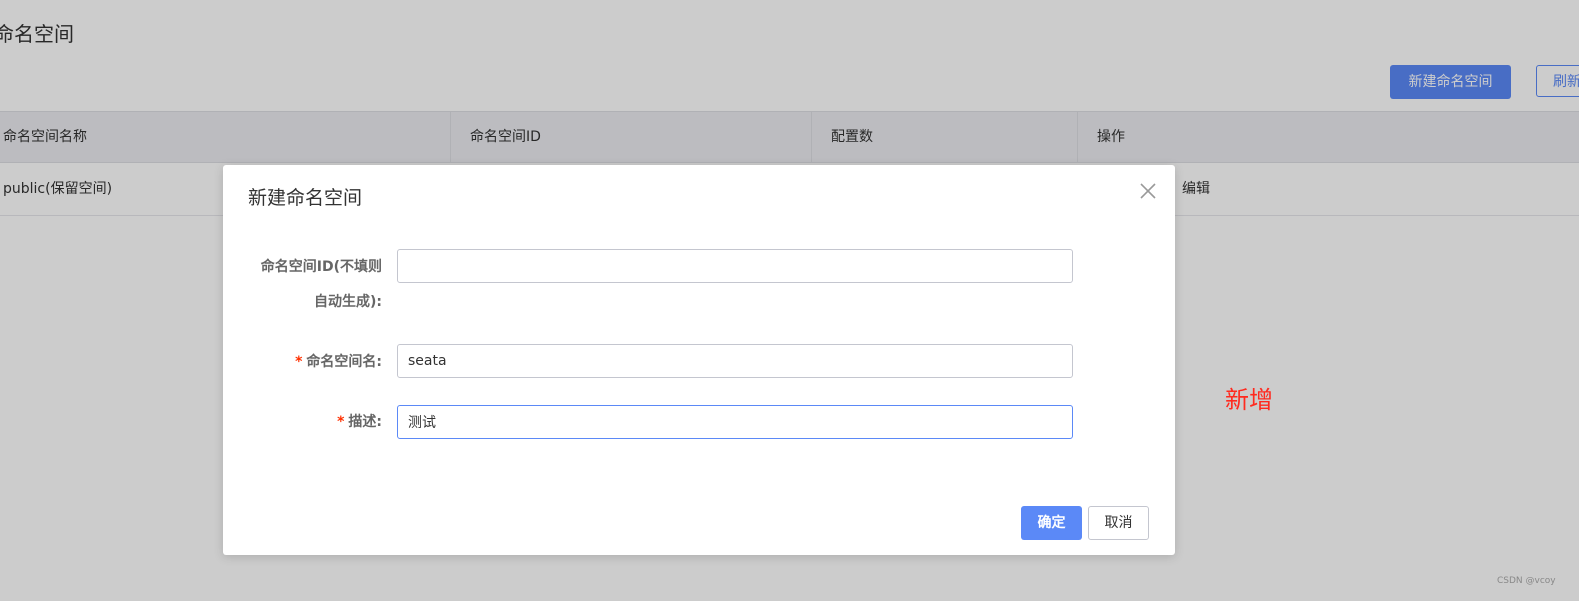  What do you see at coordinates (1051, 523) in the screenshot?
I see `confirm-button: 确定` at bounding box center [1051, 523].